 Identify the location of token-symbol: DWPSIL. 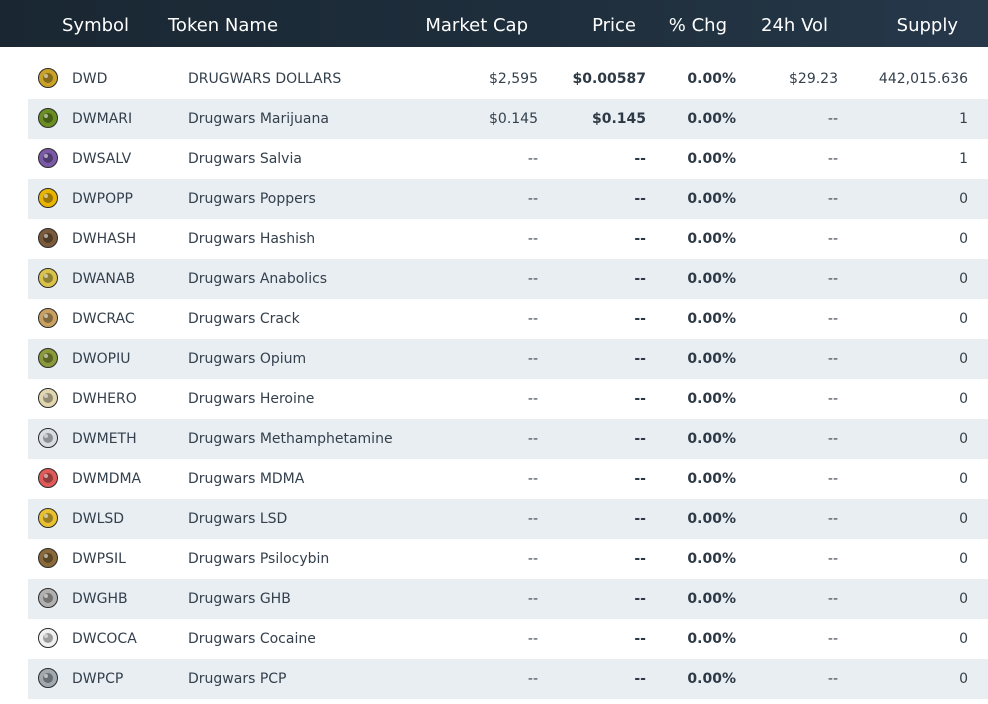
(99, 559).